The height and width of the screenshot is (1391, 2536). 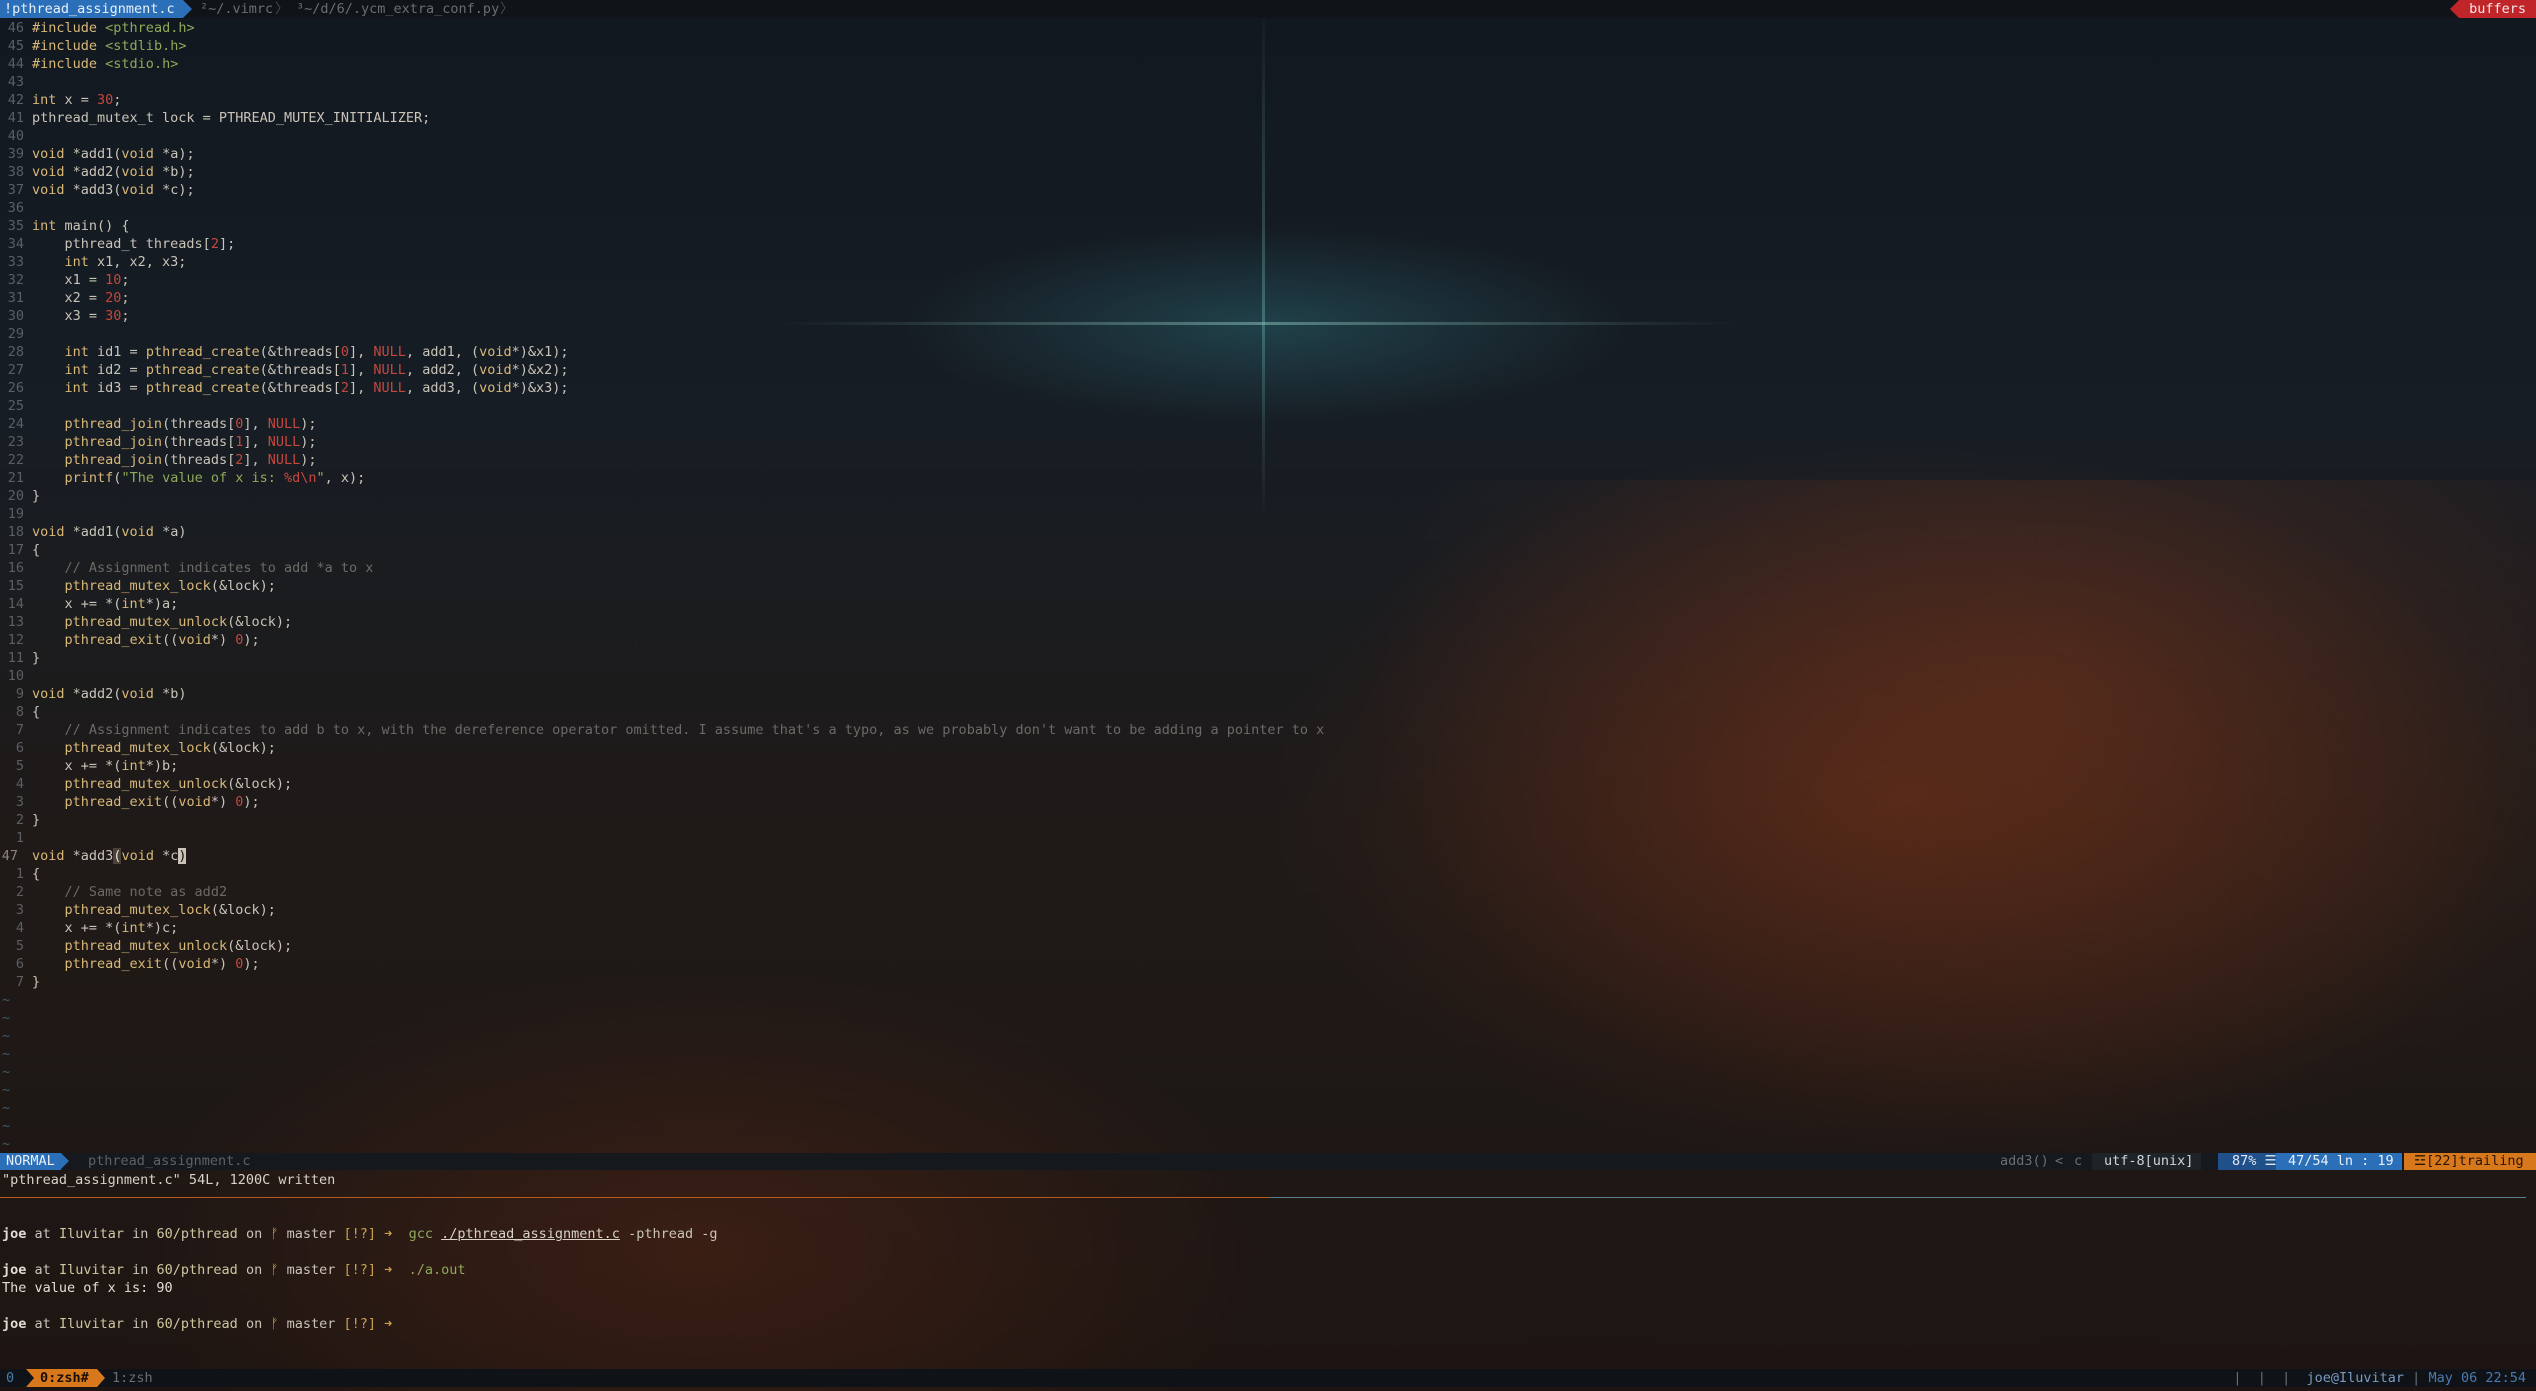 I want to click on prompt-git-status: [!?], so click(x=360, y=1234).